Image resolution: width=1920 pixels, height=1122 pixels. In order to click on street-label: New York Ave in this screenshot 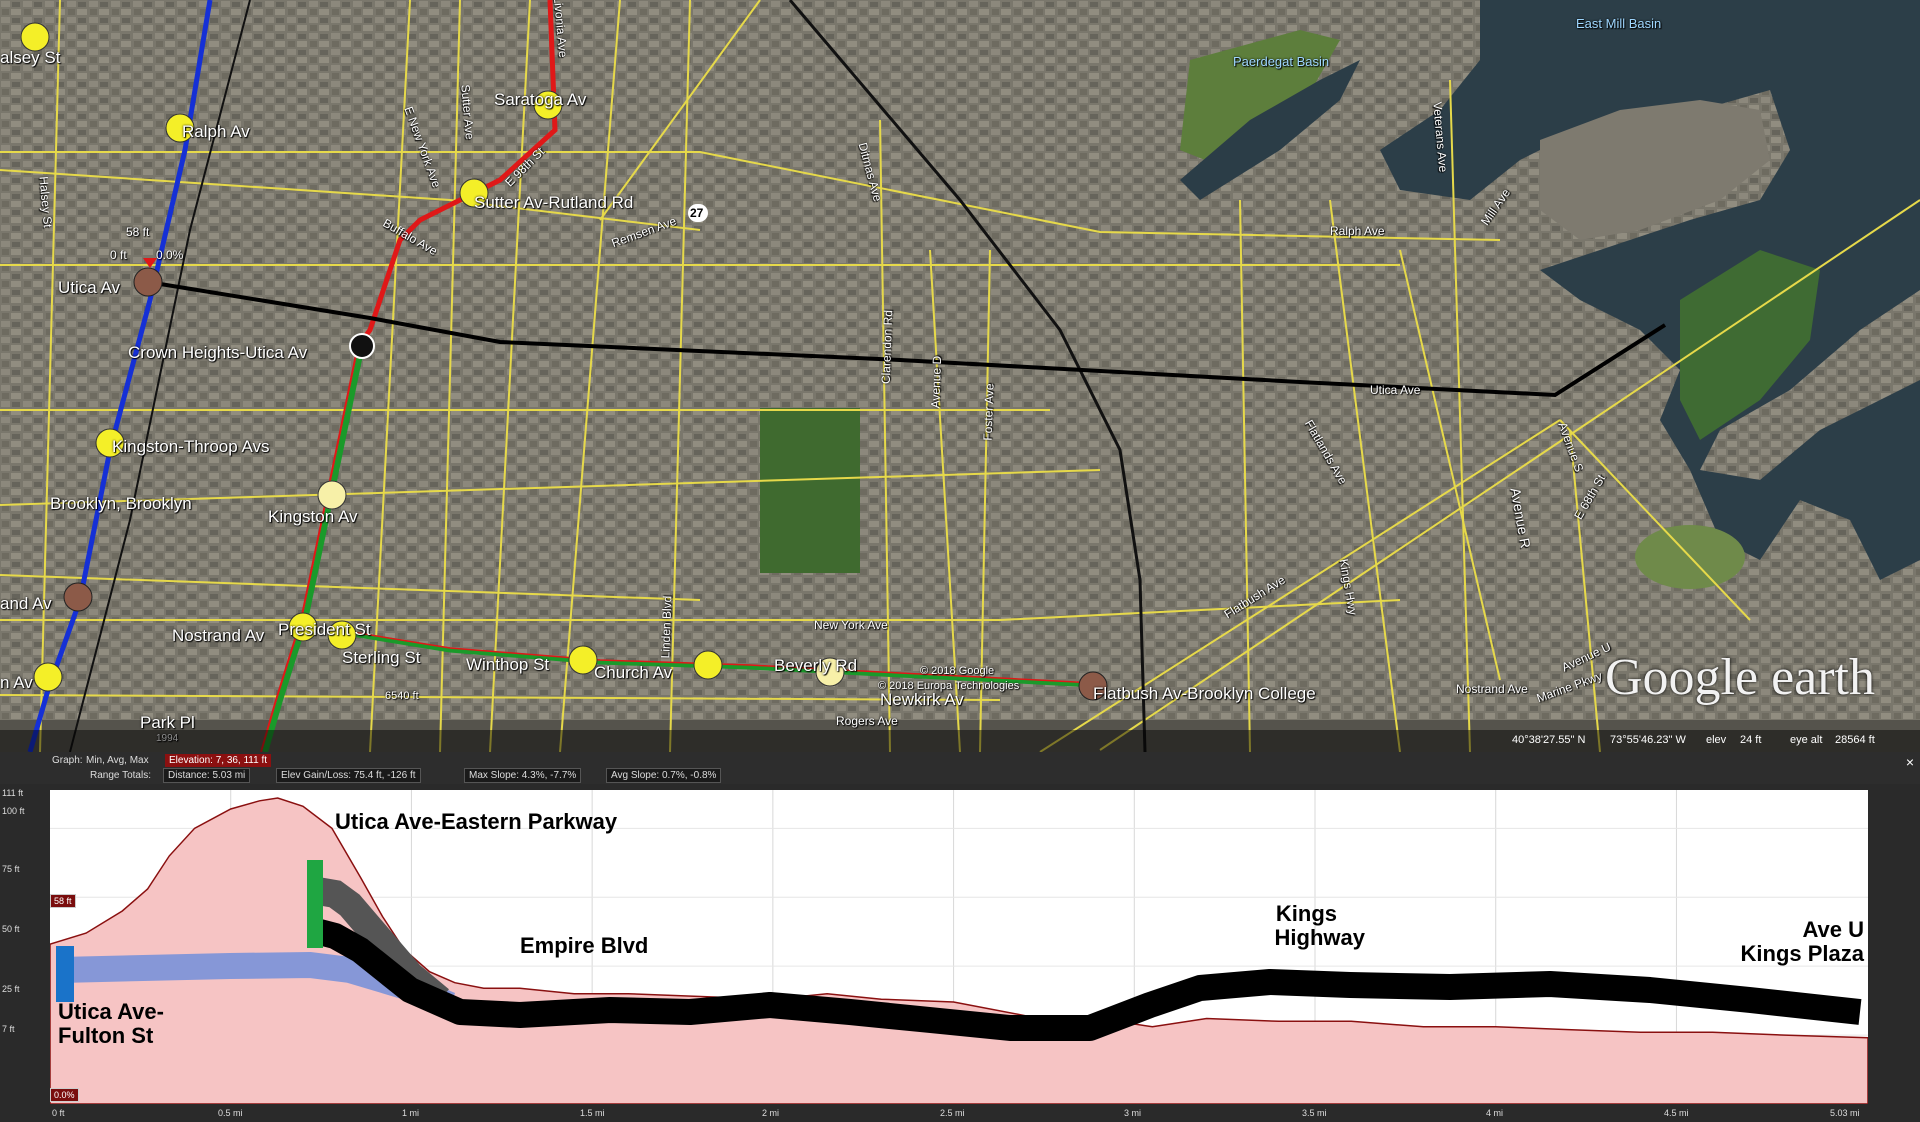, I will do `click(851, 625)`.